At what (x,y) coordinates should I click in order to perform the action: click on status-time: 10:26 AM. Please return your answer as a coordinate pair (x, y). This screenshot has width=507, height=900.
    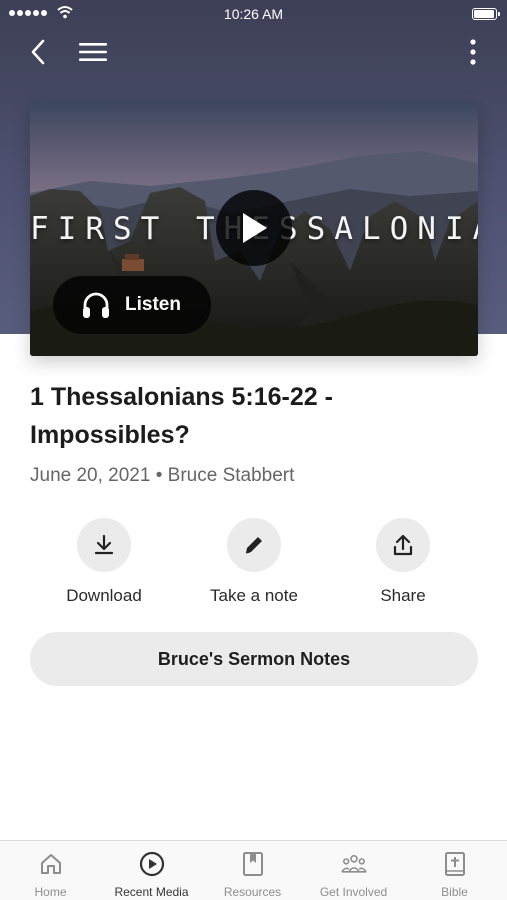
    Looking at the image, I should click on (253, 14).